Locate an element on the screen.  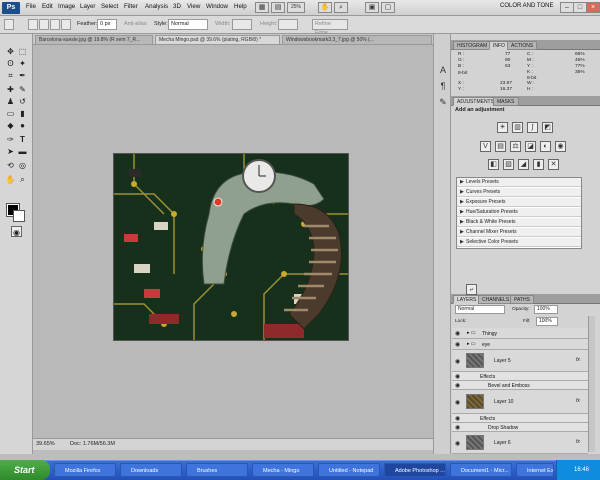
feather-input: 0 px is located at coordinates (107, 24).